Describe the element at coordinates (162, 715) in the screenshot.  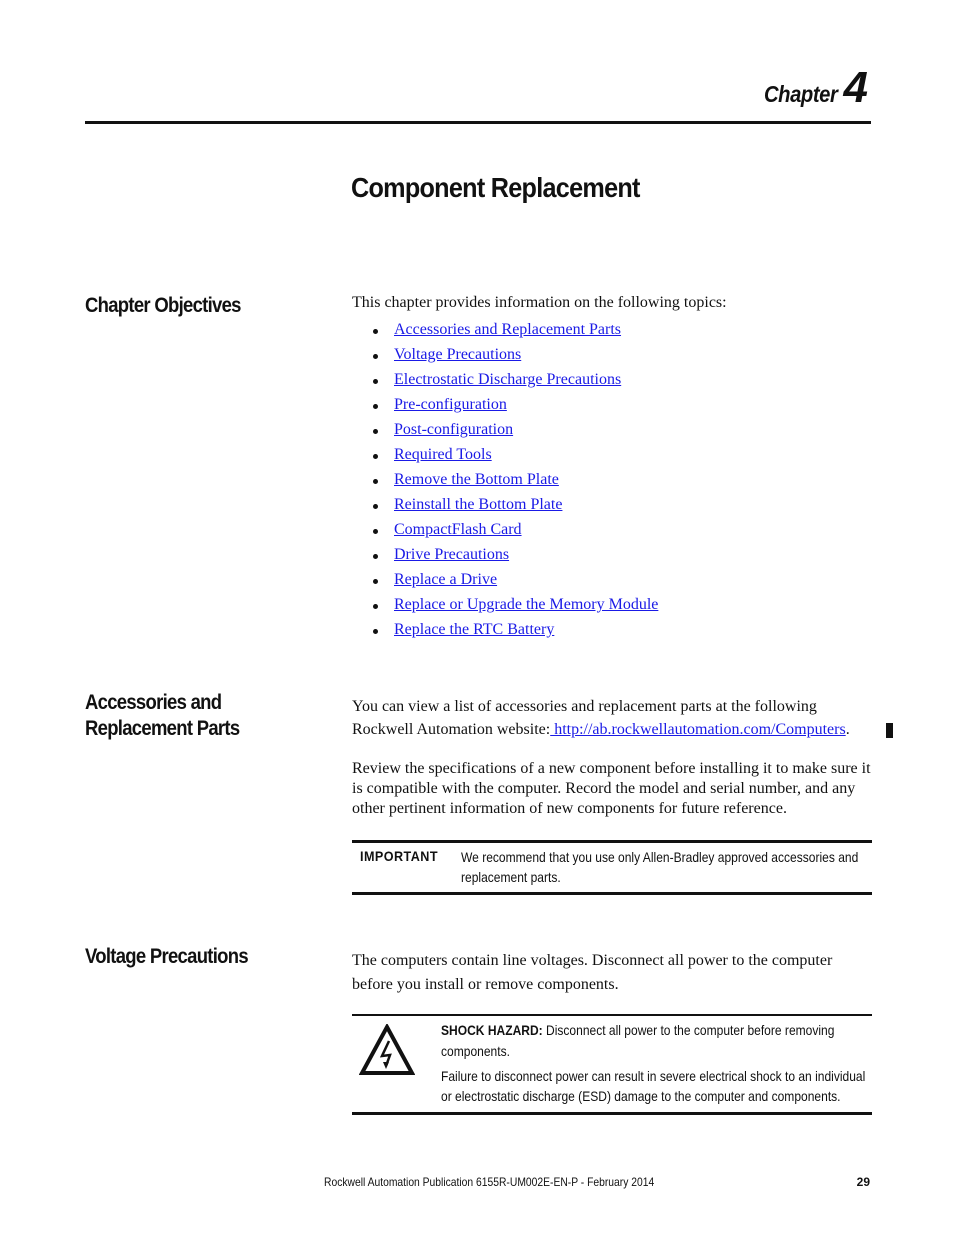
I see `section-heading-accessories: Accessories and Replacement Parts` at that location.